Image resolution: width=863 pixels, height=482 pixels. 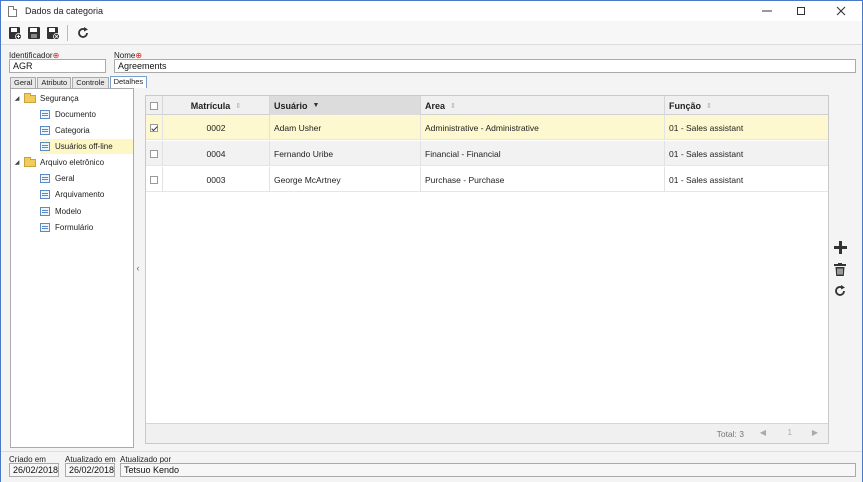 I want to click on cell-area: Administrative - Administrative, so click(x=543, y=127).